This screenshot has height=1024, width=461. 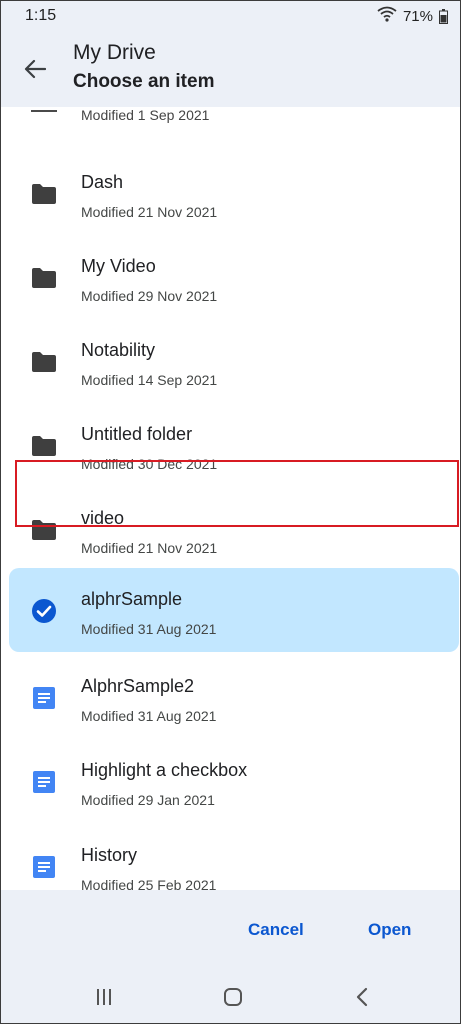 I want to click on list-item: AlphrSample2 Modified 31 Aug 2021, so click(x=230, y=697).